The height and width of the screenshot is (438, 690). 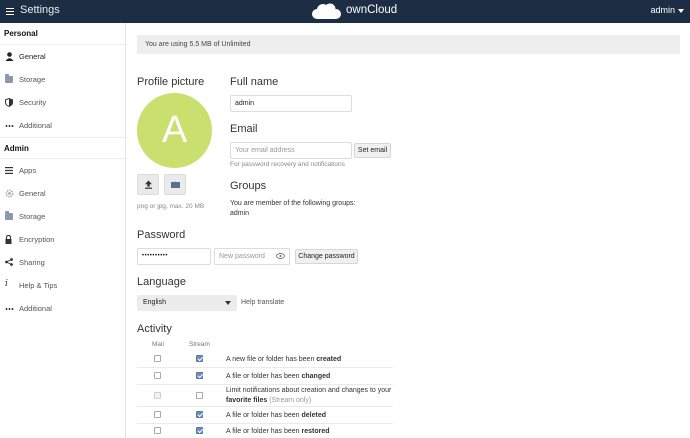 What do you see at coordinates (293, 203) in the screenshot?
I see `groups-text: You are member of the following groups:` at bounding box center [293, 203].